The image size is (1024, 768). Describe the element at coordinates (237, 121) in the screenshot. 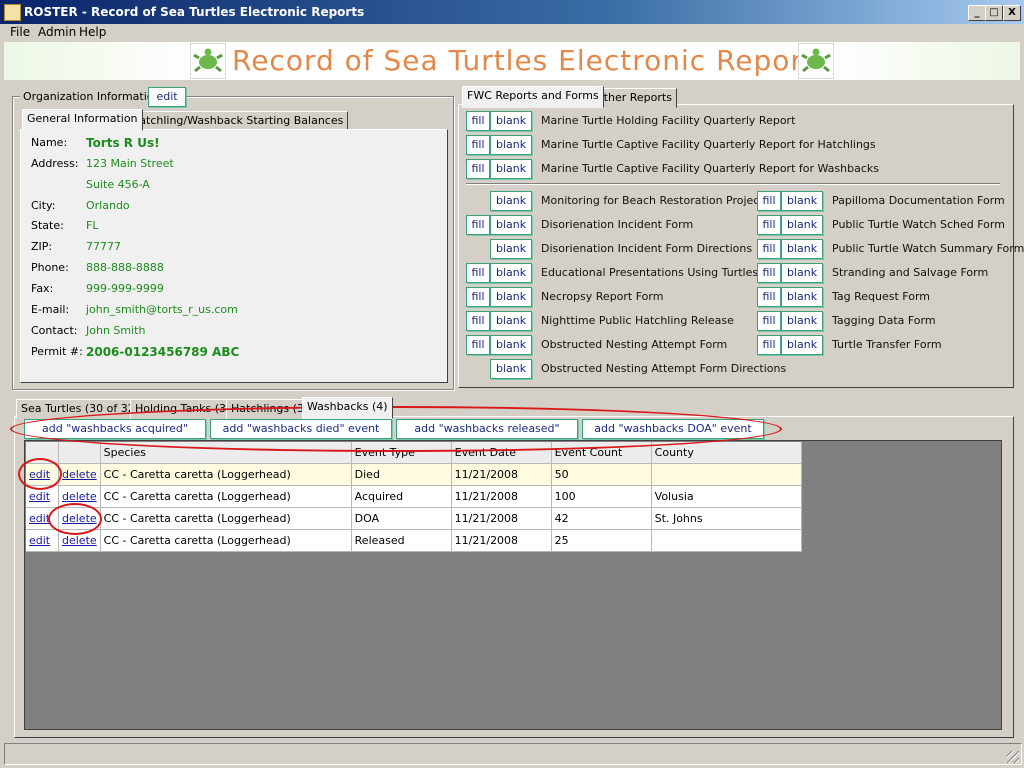

I see `tab-starting-balances: Hatchling/Washback Starting Balances` at that location.